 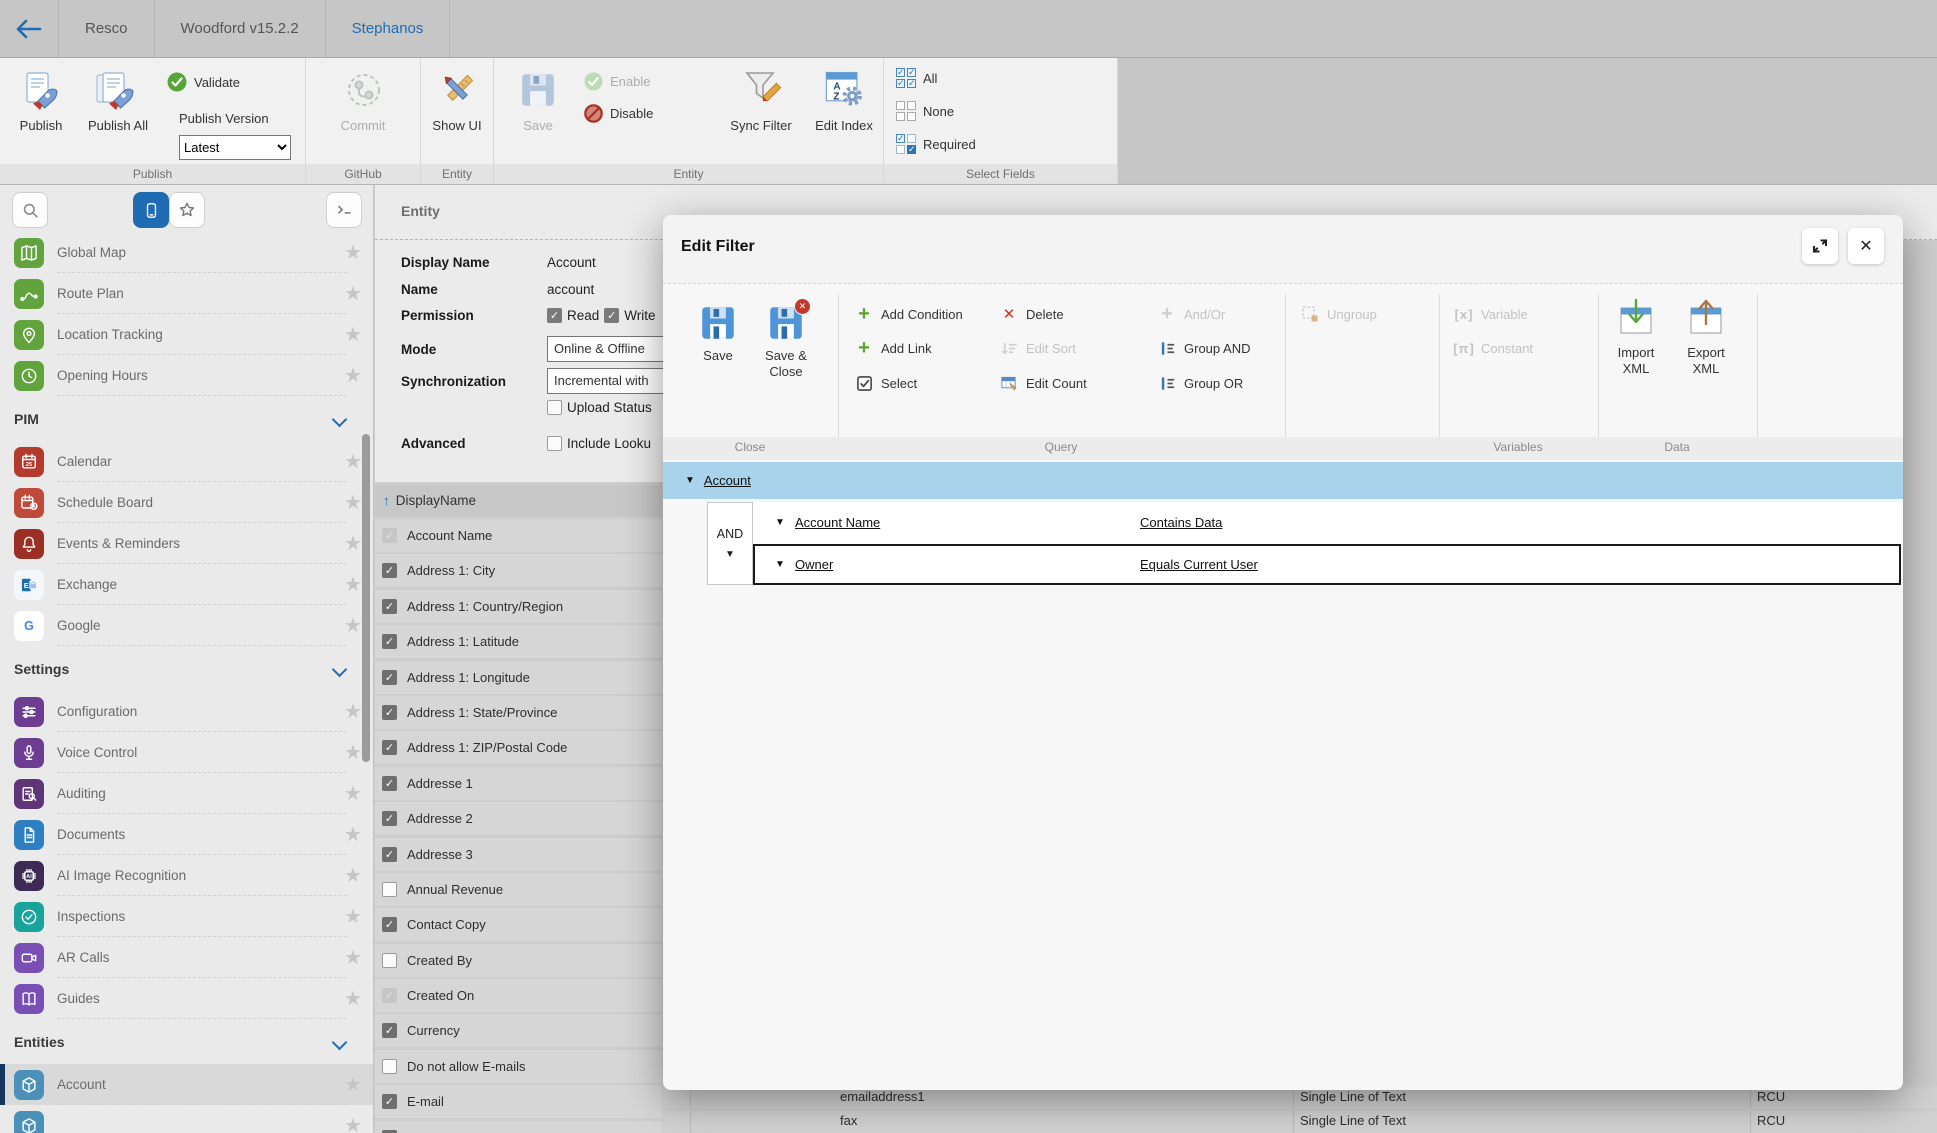 What do you see at coordinates (366, 598) in the screenshot?
I see `sidebar-scrollbar` at bounding box center [366, 598].